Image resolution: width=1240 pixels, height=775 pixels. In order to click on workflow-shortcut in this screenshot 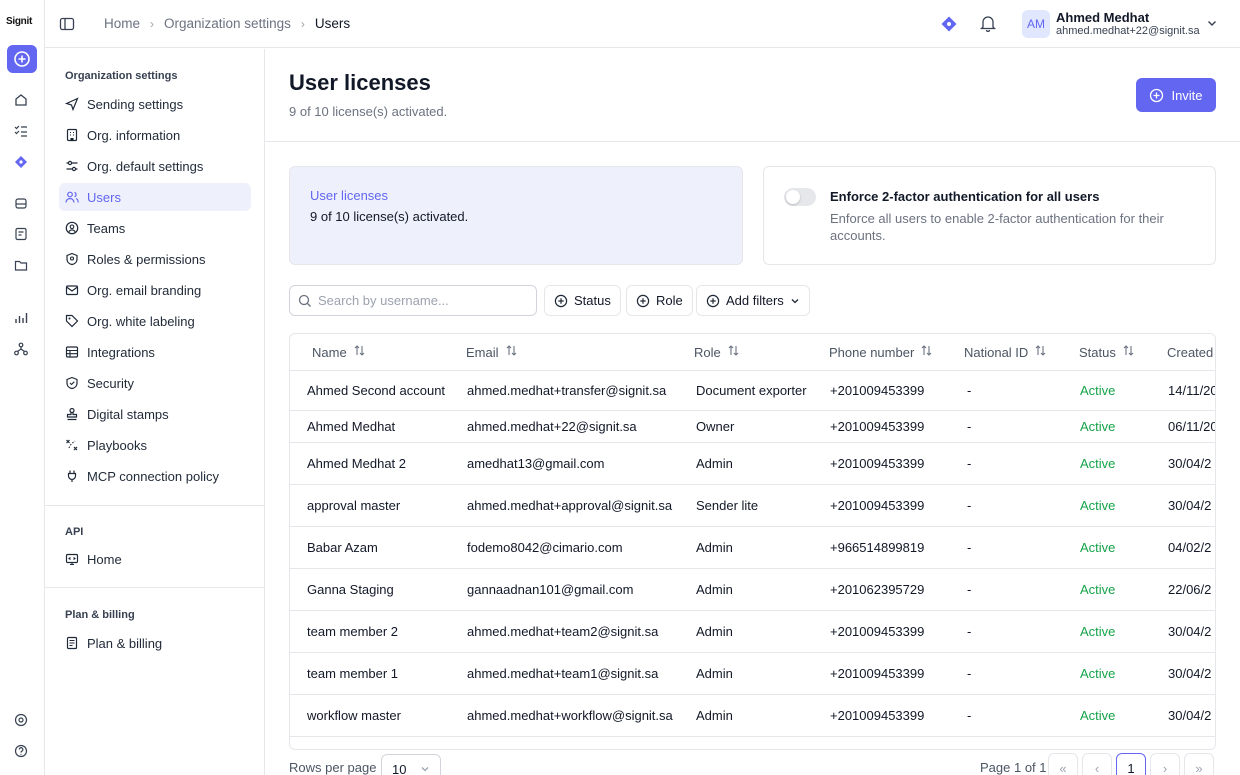, I will do `click(949, 25)`.